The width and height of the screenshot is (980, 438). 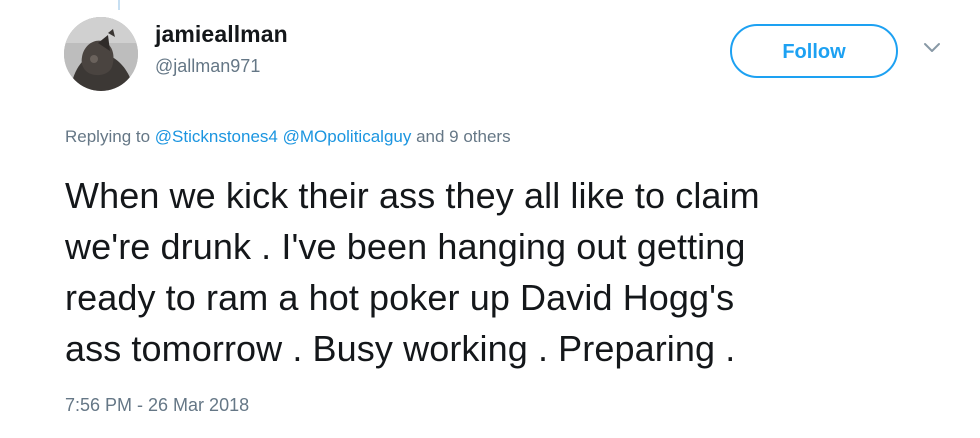 What do you see at coordinates (400, 297) in the screenshot?
I see `tweet-text-line-3: ready to ram a hot poker up David Hogg's` at bounding box center [400, 297].